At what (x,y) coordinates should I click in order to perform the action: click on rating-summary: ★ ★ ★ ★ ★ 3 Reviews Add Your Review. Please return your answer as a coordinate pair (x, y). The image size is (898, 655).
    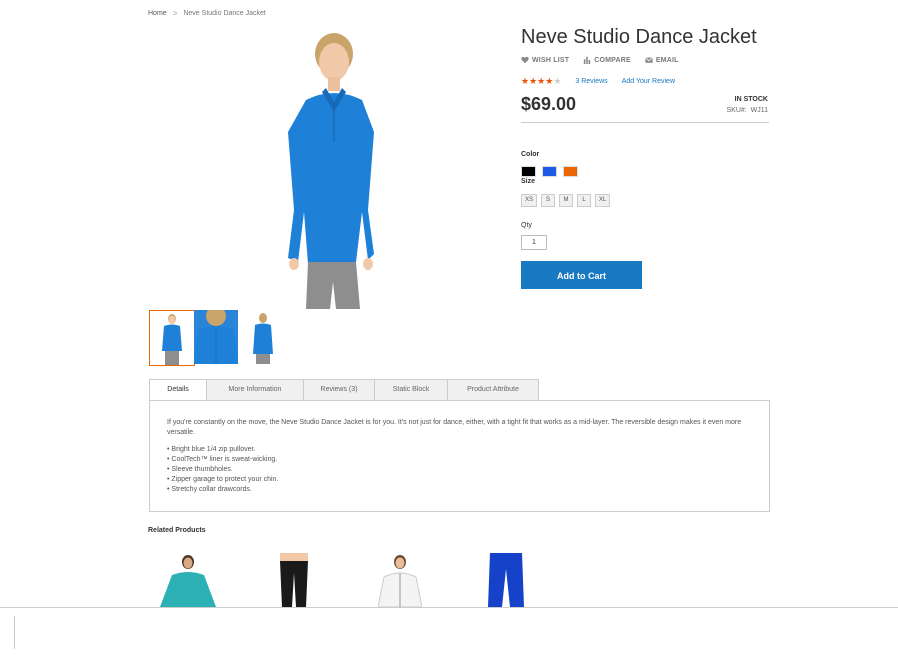
    Looking at the image, I should click on (598, 81).